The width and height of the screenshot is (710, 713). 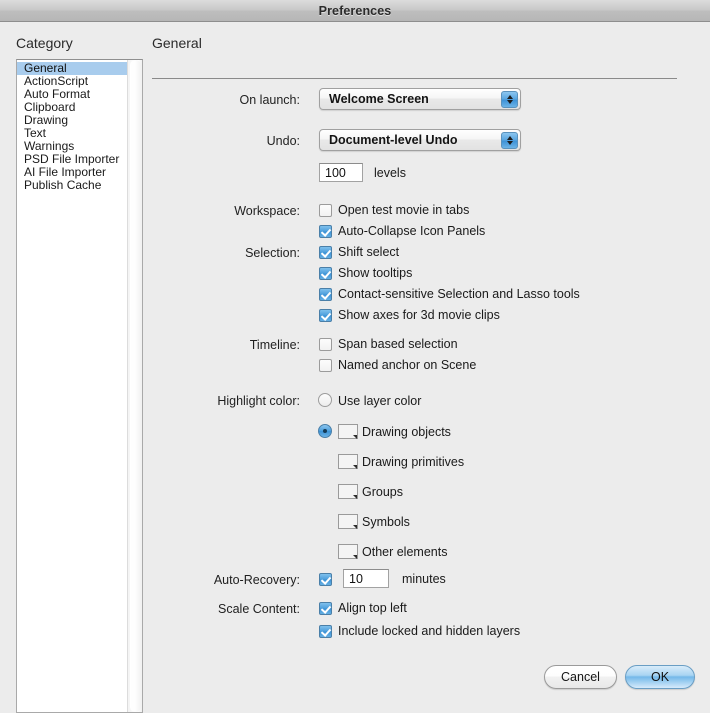 What do you see at coordinates (348, 491) in the screenshot?
I see `swatch-groups` at bounding box center [348, 491].